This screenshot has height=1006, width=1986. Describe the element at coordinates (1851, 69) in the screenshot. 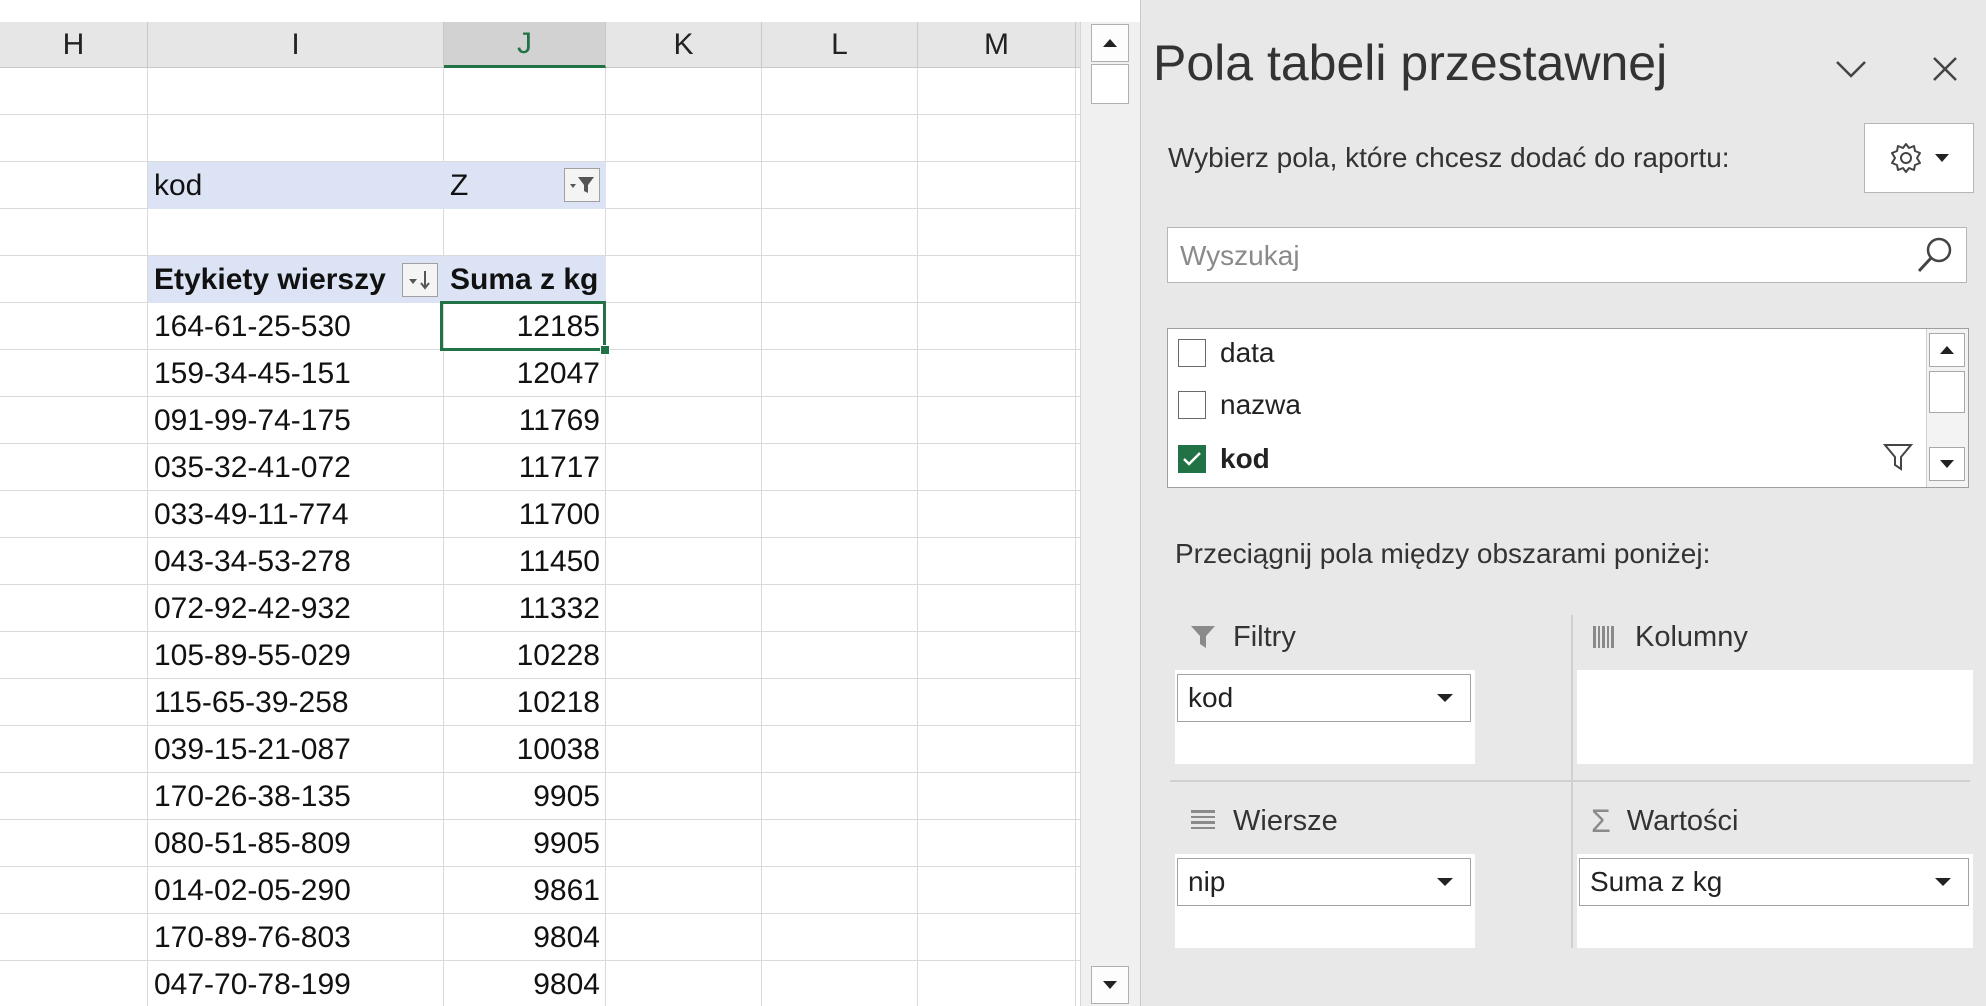

I see `pane-options-button` at that location.